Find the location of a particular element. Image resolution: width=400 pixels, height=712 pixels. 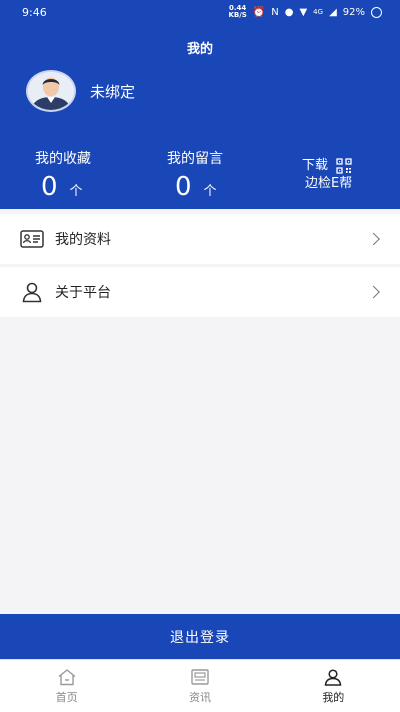

tab-profile: 我的 is located at coordinates (333, 686).